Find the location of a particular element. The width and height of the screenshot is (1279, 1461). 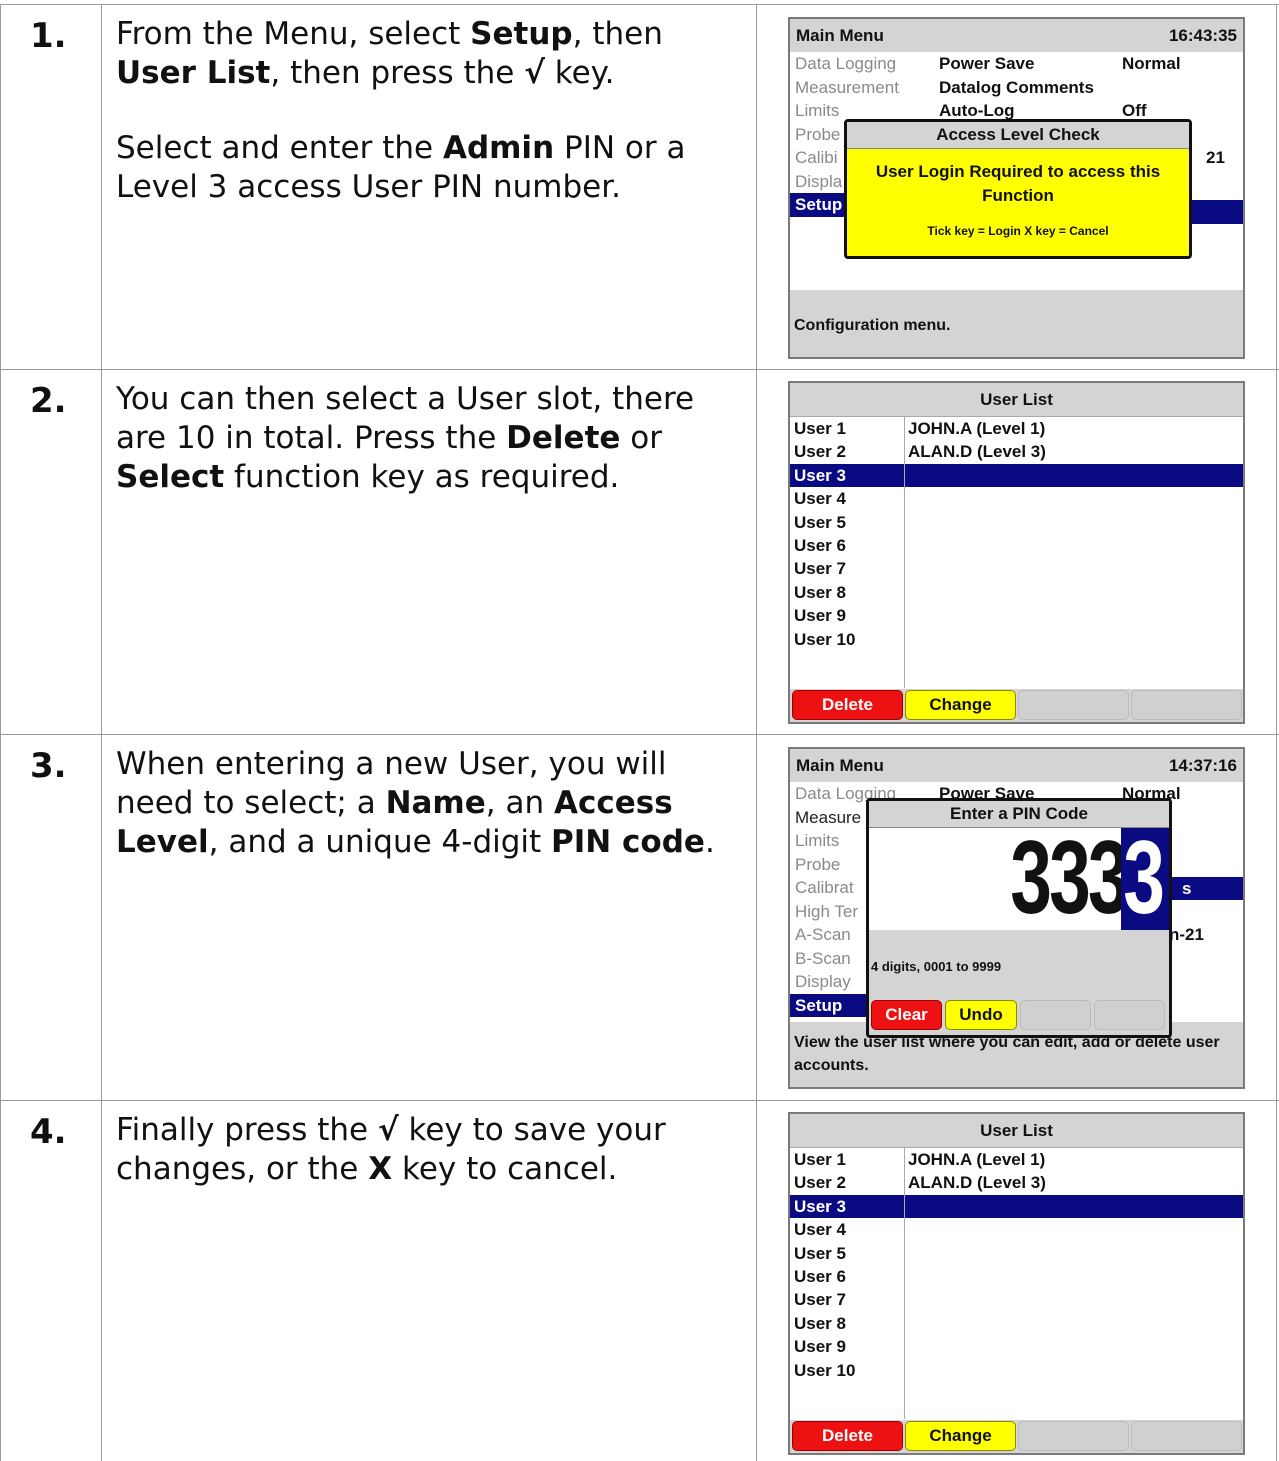

menu-item: Measurement is located at coordinates (863, 88).